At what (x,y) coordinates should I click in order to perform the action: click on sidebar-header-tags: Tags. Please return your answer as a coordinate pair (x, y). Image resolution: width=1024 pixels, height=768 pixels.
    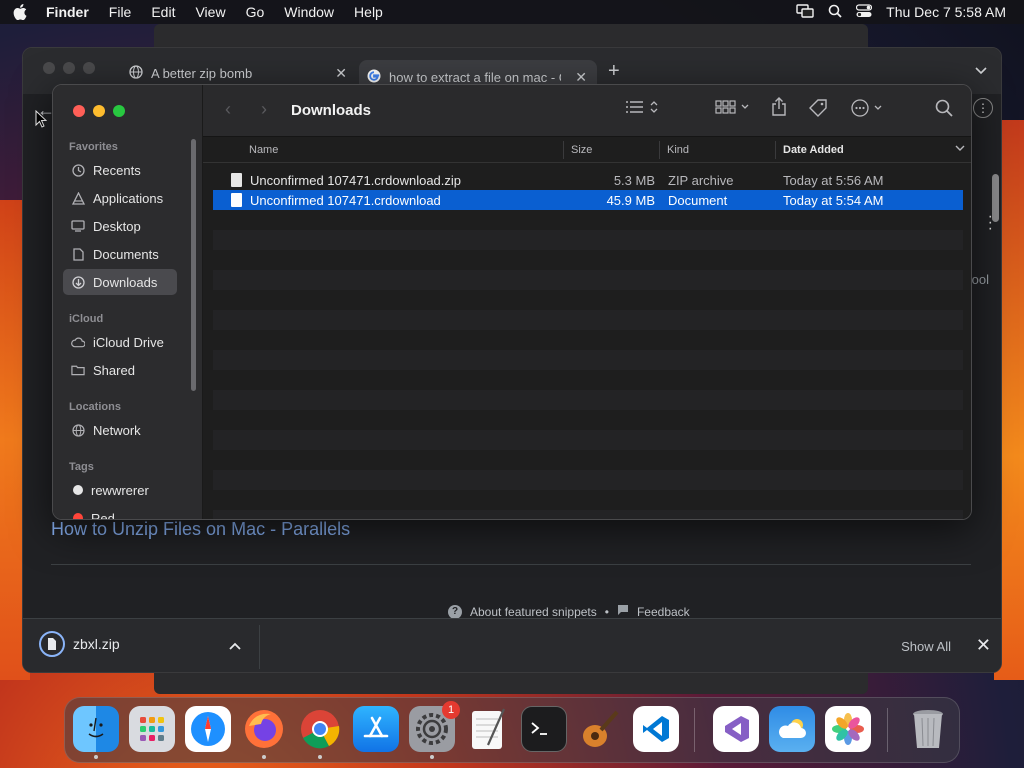
    Looking at the image, I should click on (81, 467).